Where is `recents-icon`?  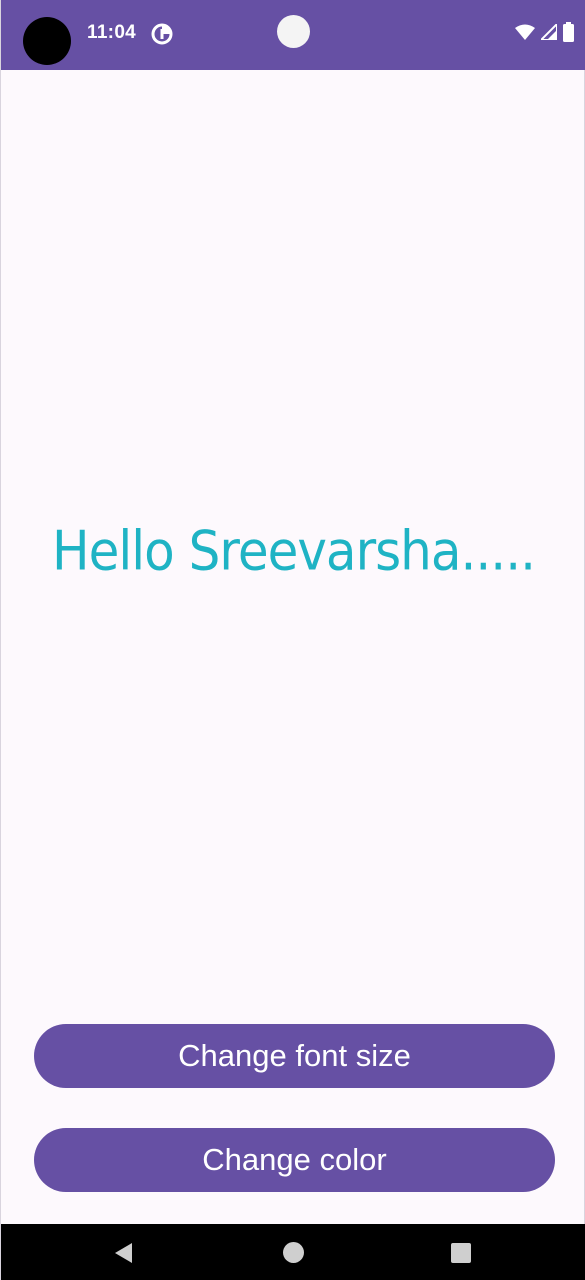 recents-icon is located at coordinates (461, 1253).